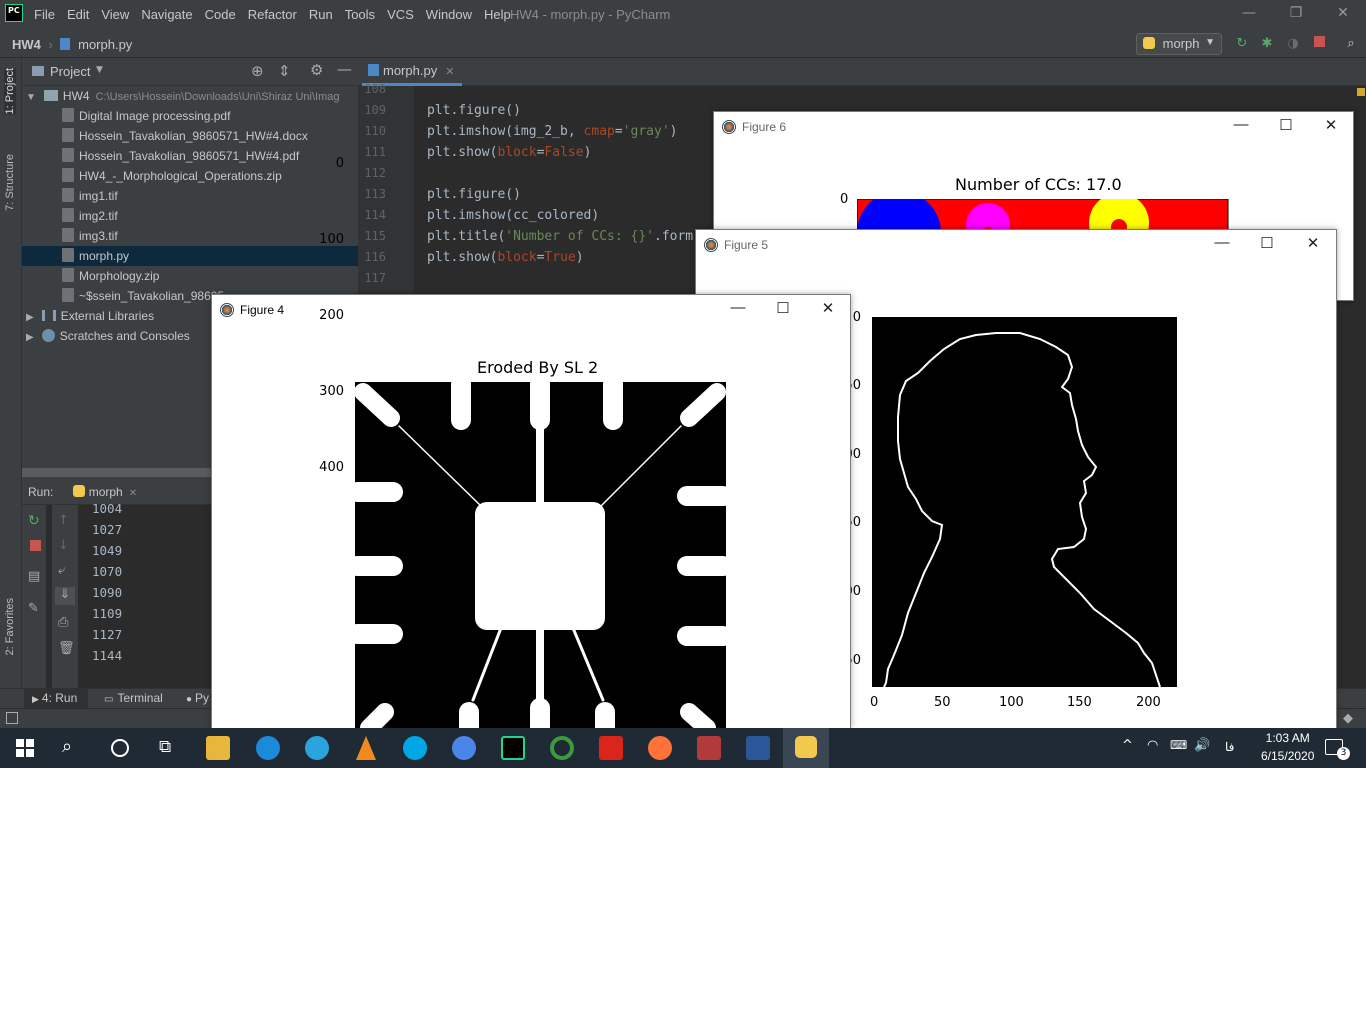 Image resolution: width=1366 pixels, height=1024 pixels. Describe the element at coordinates (344, 69) in the screenshot. I see `hide-panel-icon: —` at that location.